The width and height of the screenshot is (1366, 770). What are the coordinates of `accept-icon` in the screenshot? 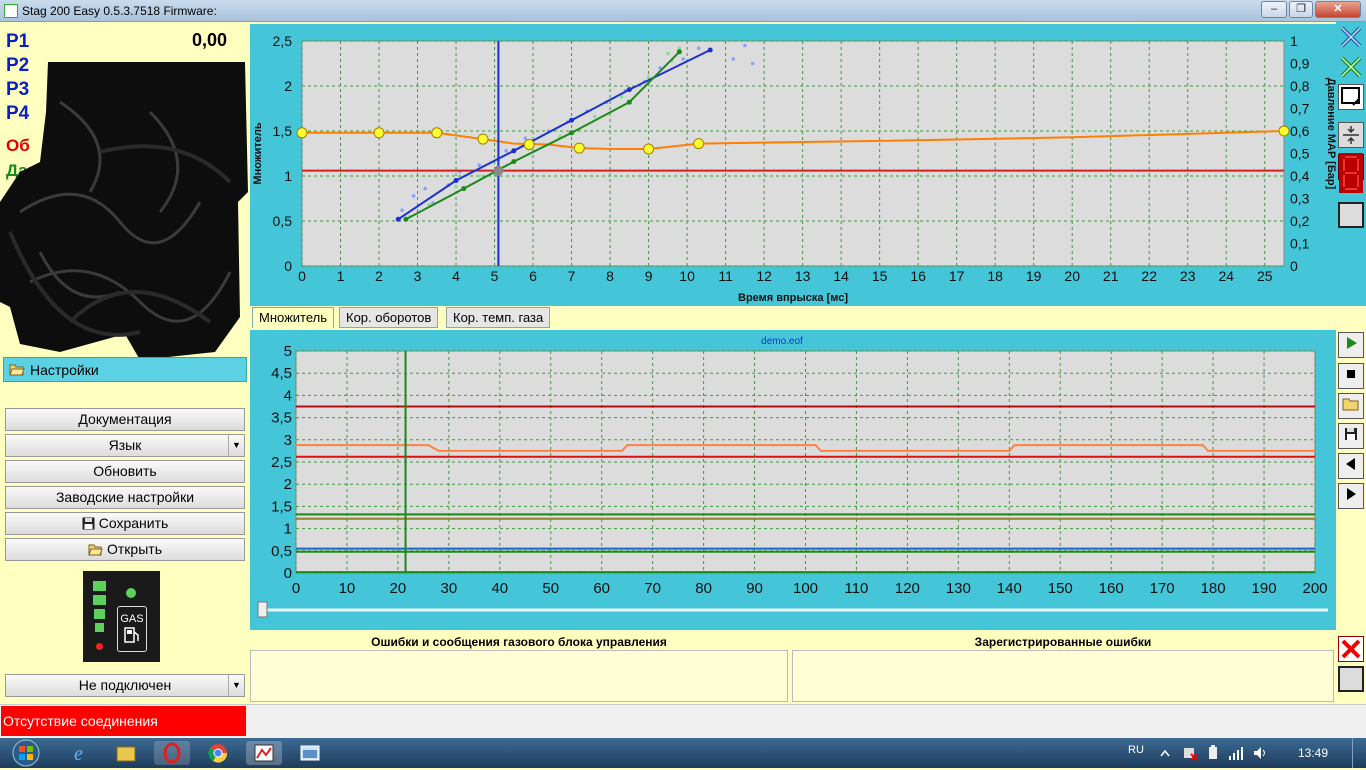 It's located at (1351, 67).